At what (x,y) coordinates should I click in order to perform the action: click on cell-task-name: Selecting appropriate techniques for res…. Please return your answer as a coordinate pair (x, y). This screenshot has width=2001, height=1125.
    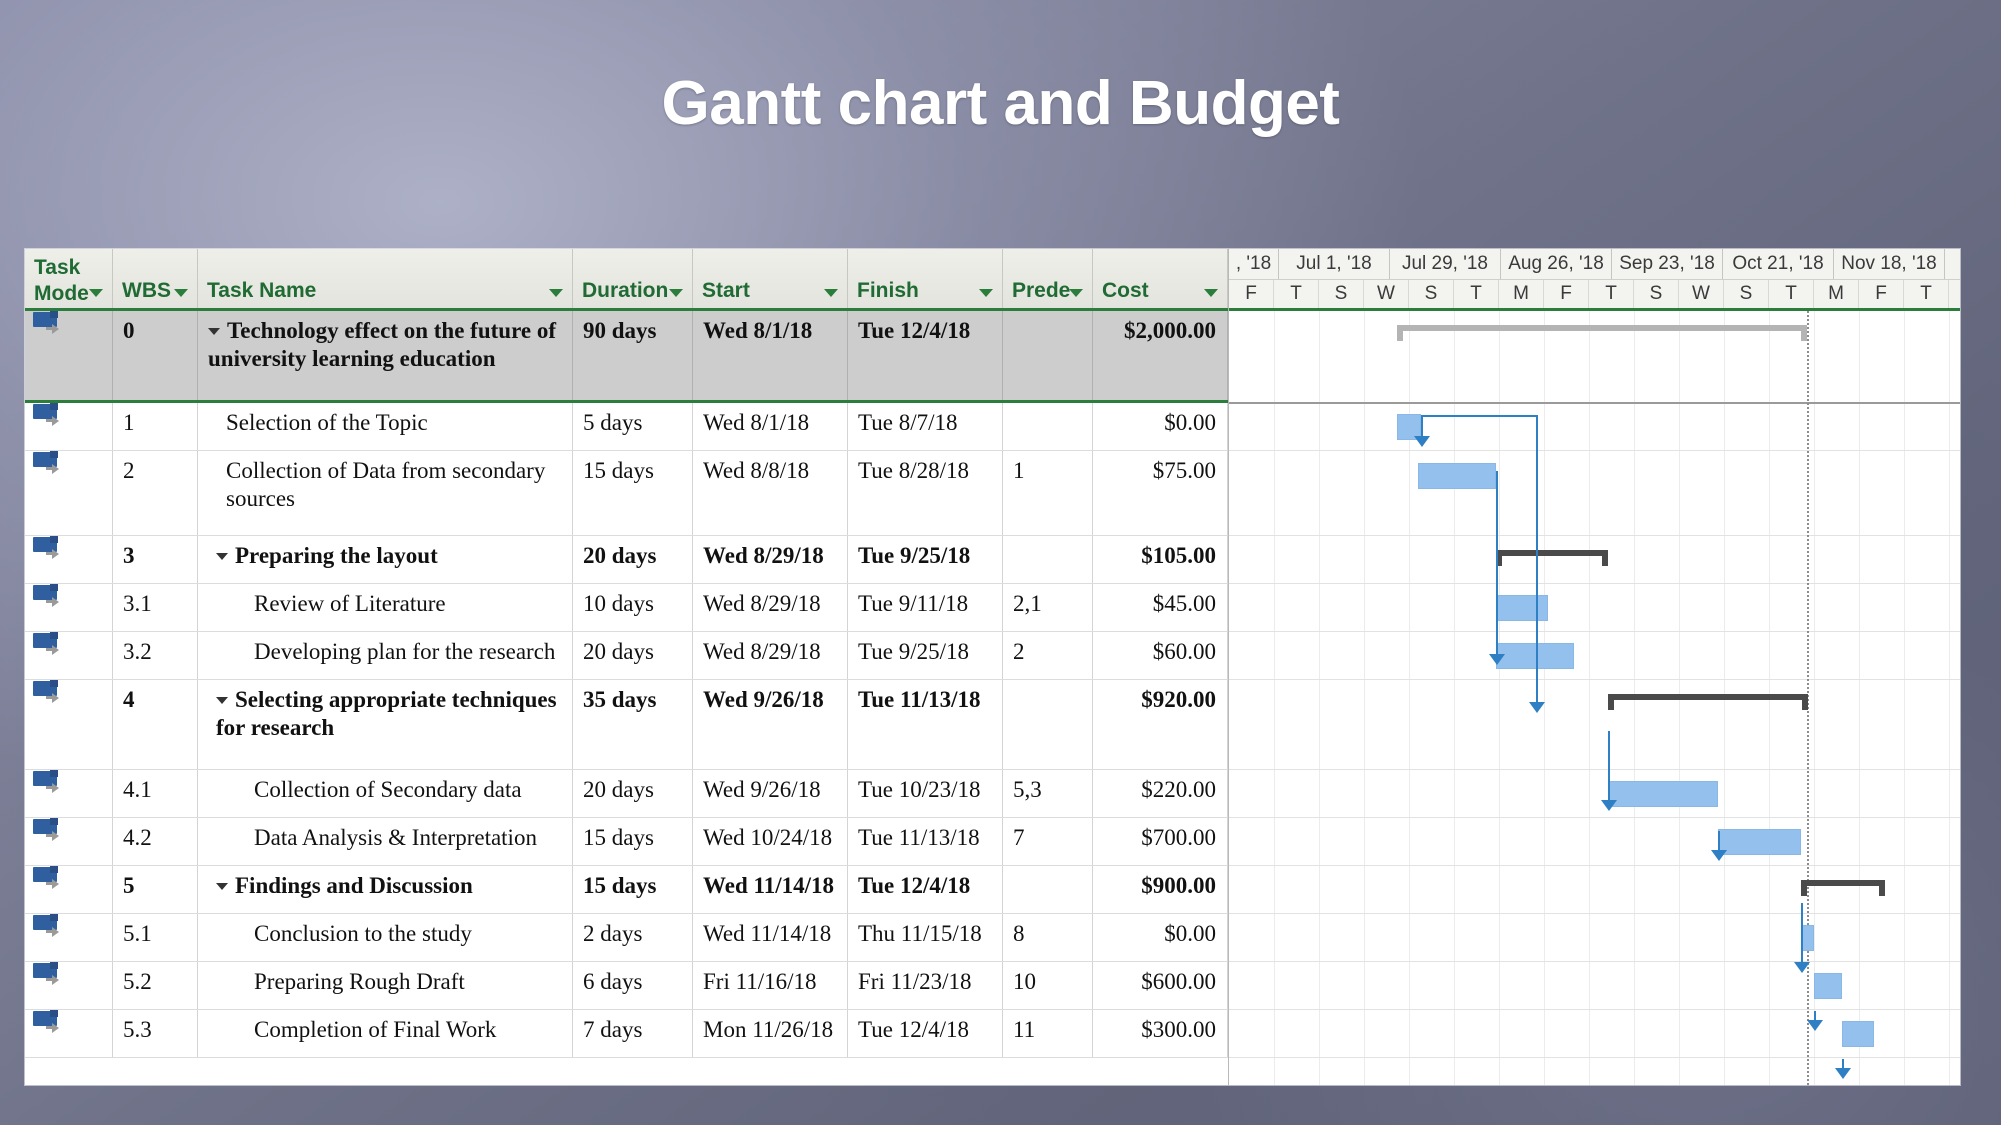
    Looking at the image, I should click on (385, 724).